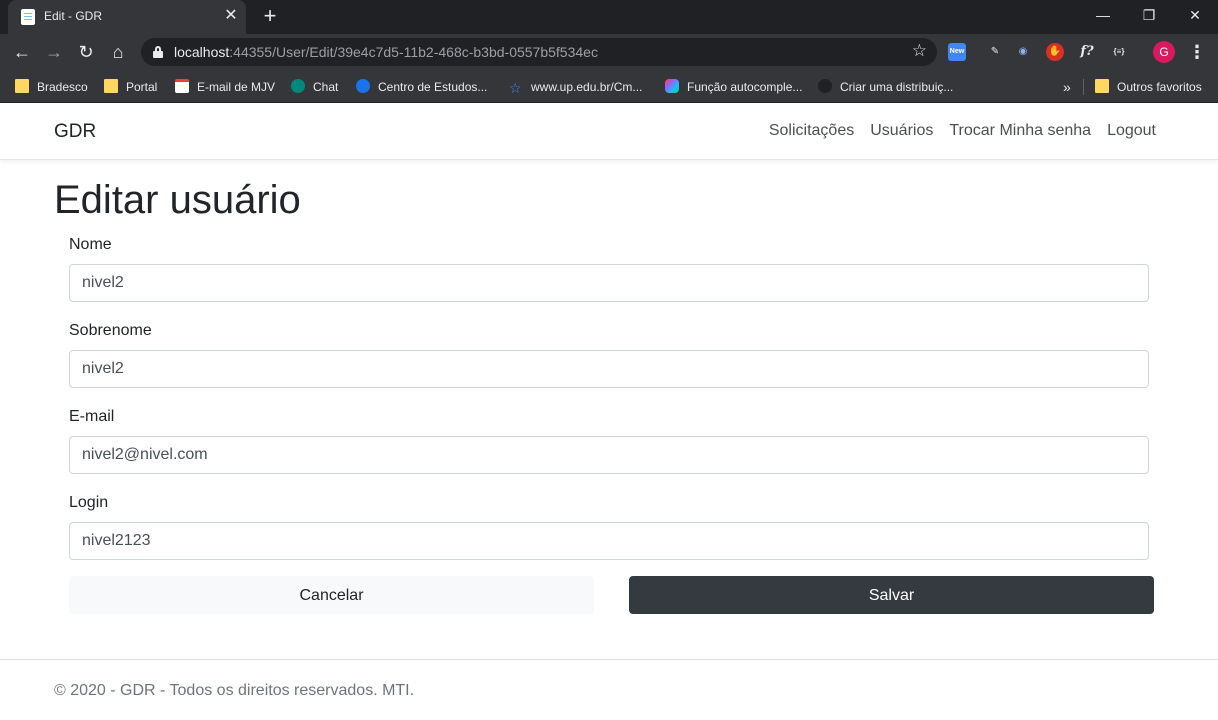 This screenshot has height=720, width=1218. What do you see at coordinates (298, 86) in the screenshot?
I see `chat-icon` at bounding box center [298, 86].